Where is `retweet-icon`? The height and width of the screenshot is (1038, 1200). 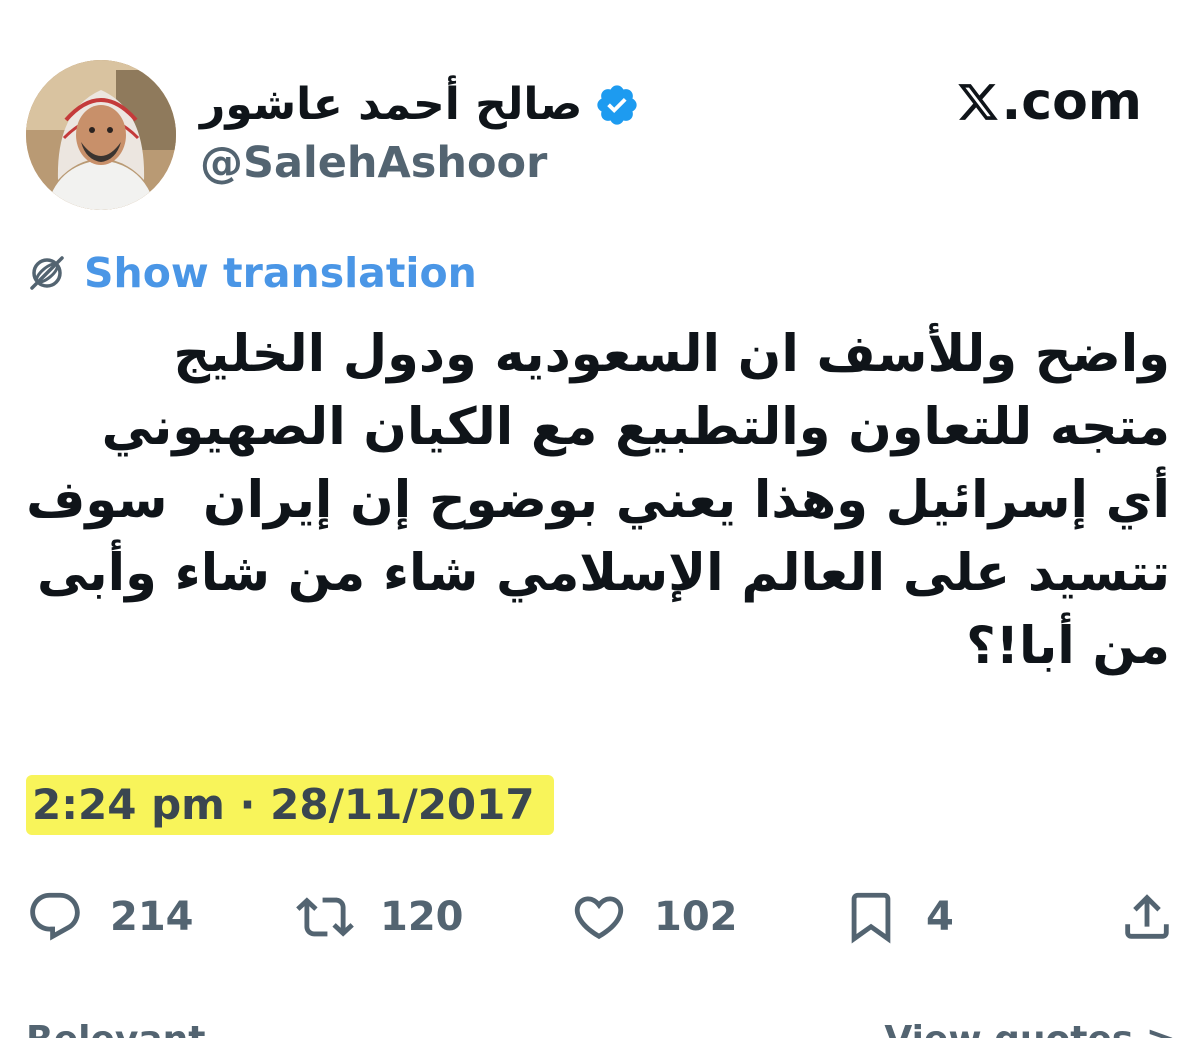
retweet-icon is located at coordinates (325, 917).